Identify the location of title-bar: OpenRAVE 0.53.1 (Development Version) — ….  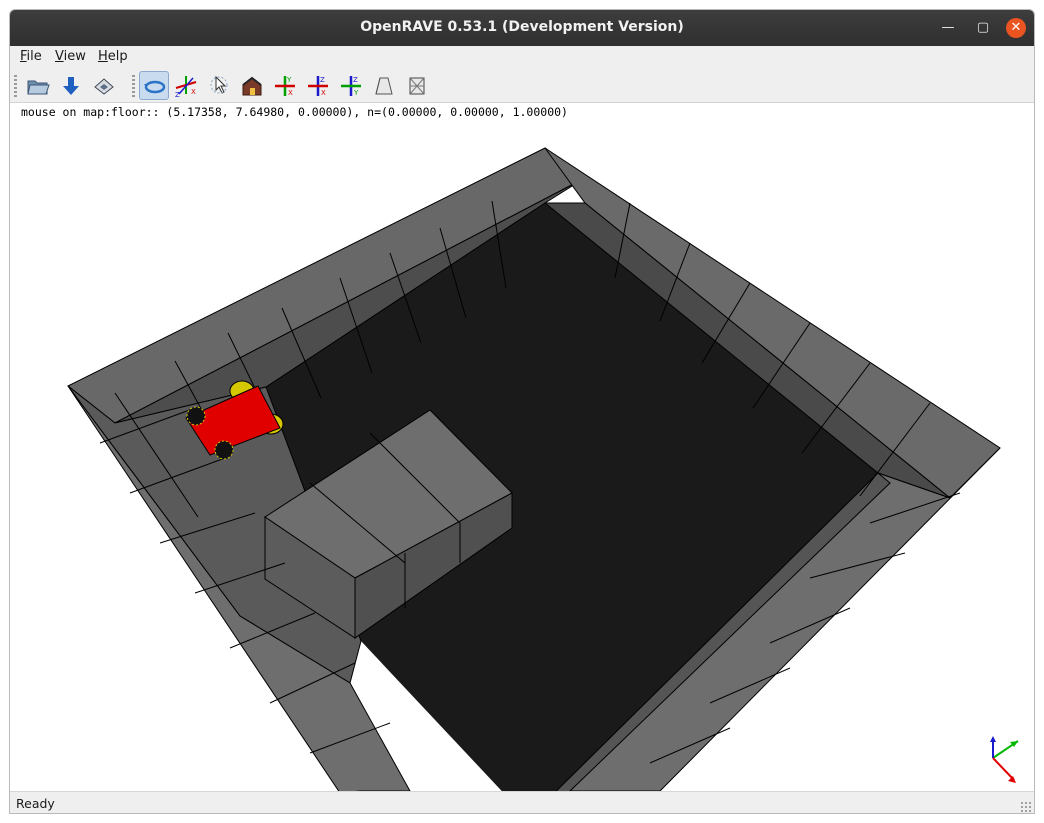
(522, 28).